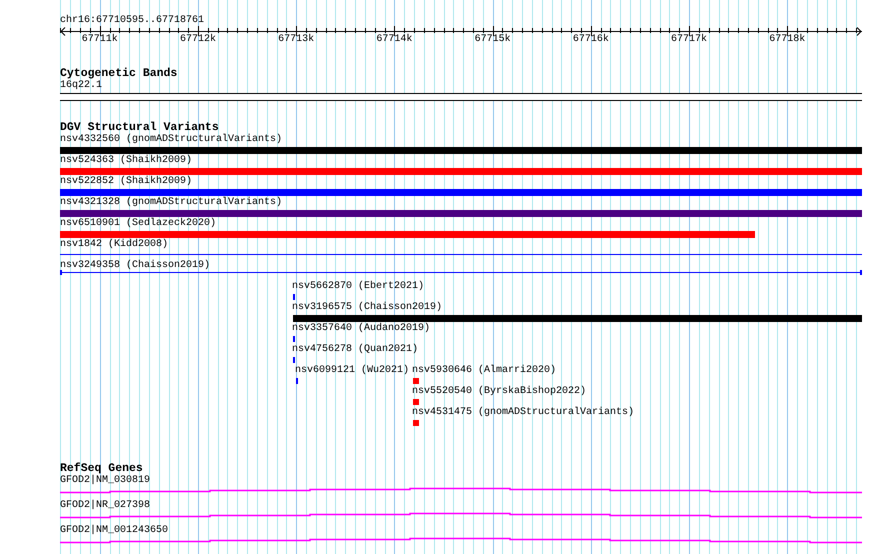 This screenshot has height=554, width=890. Describe the element at coordinates (100, 40) in the screenshot. I see `ruler-tick-label: 67711k` at that location.